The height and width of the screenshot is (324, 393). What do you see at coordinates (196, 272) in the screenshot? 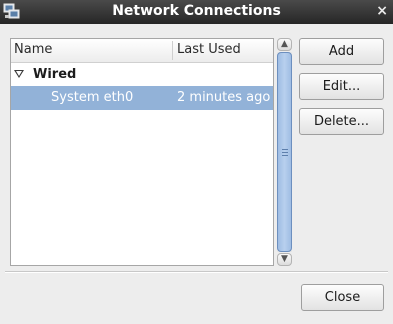
I see `dialog-separator` at bounding box center [196, 272].